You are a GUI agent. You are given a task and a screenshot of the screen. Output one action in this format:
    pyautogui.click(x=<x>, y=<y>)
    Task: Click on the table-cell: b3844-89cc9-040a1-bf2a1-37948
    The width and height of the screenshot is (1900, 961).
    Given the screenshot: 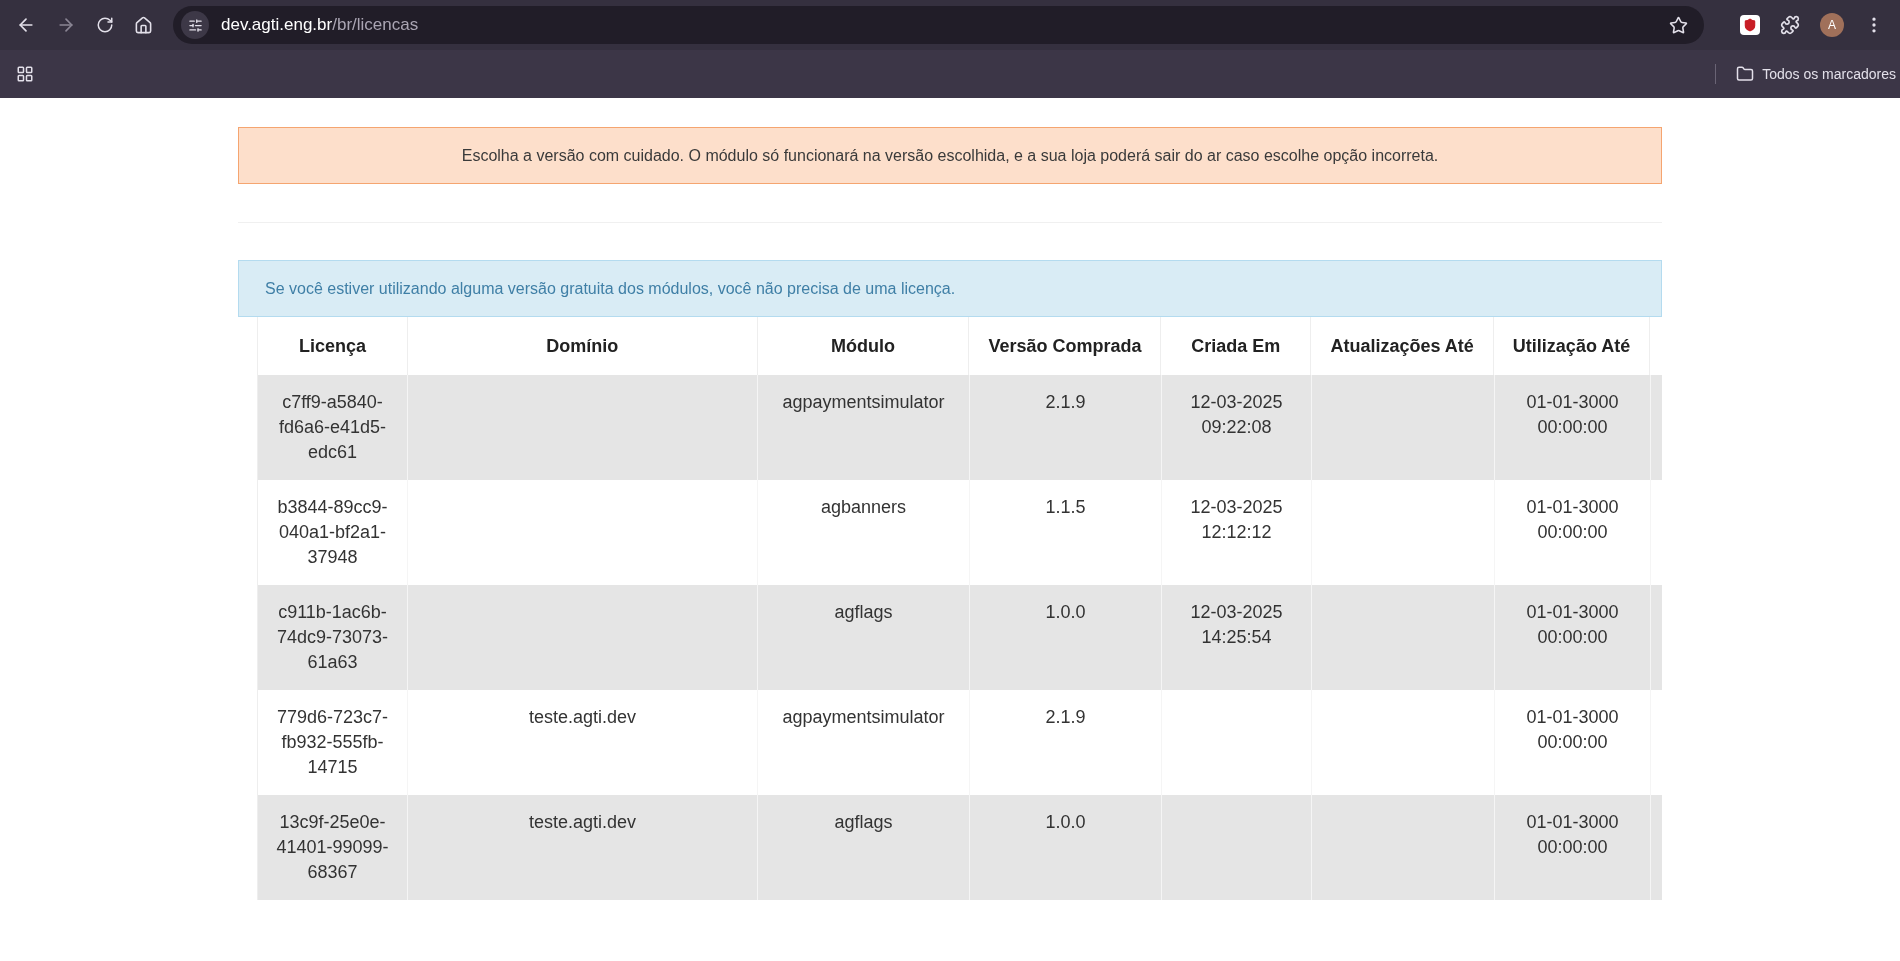 What is the action you would take?
    pyautogui.click(x=332, y=532)
    